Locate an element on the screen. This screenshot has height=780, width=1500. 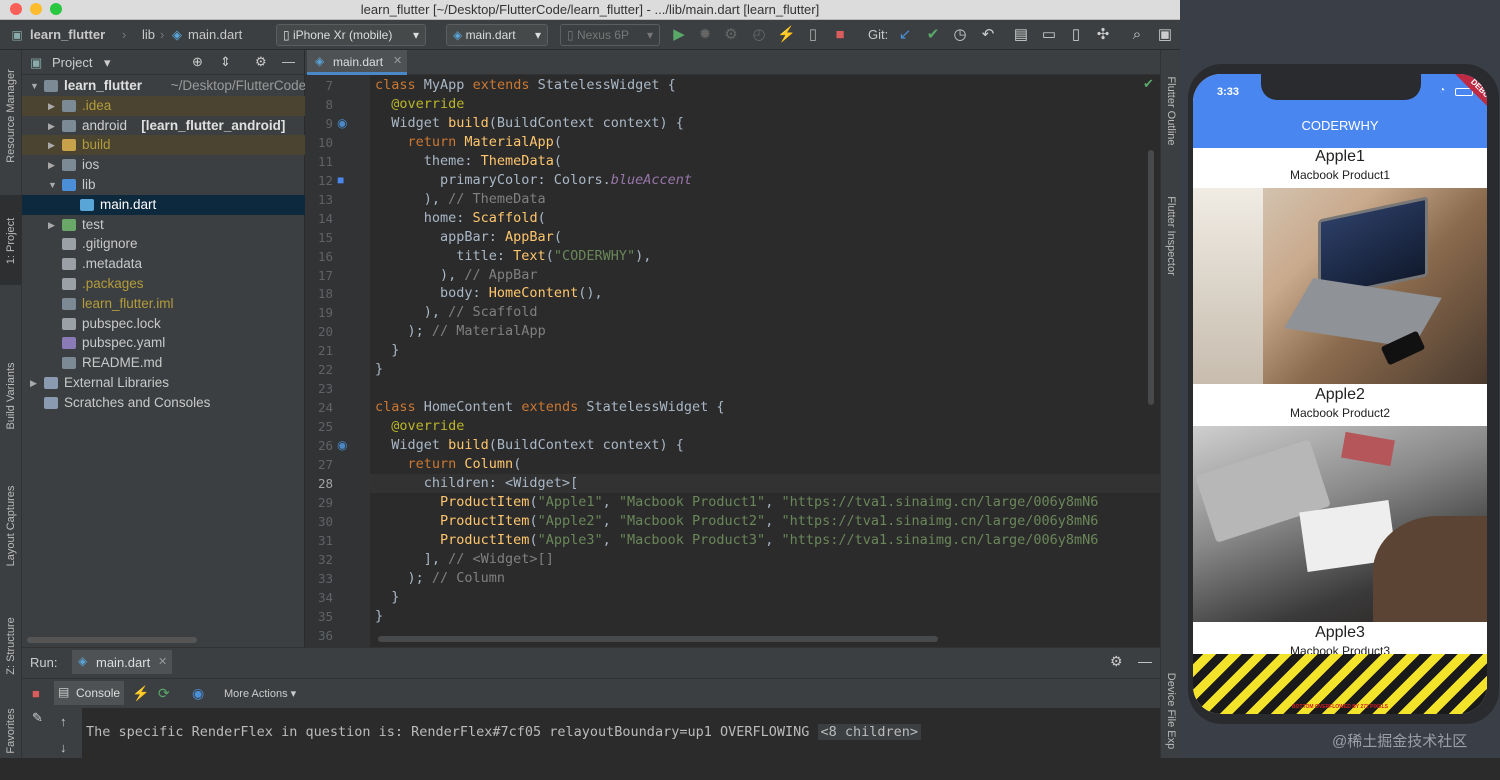
project-tree-item: ▶ ios is located at coordinates (163, 165).